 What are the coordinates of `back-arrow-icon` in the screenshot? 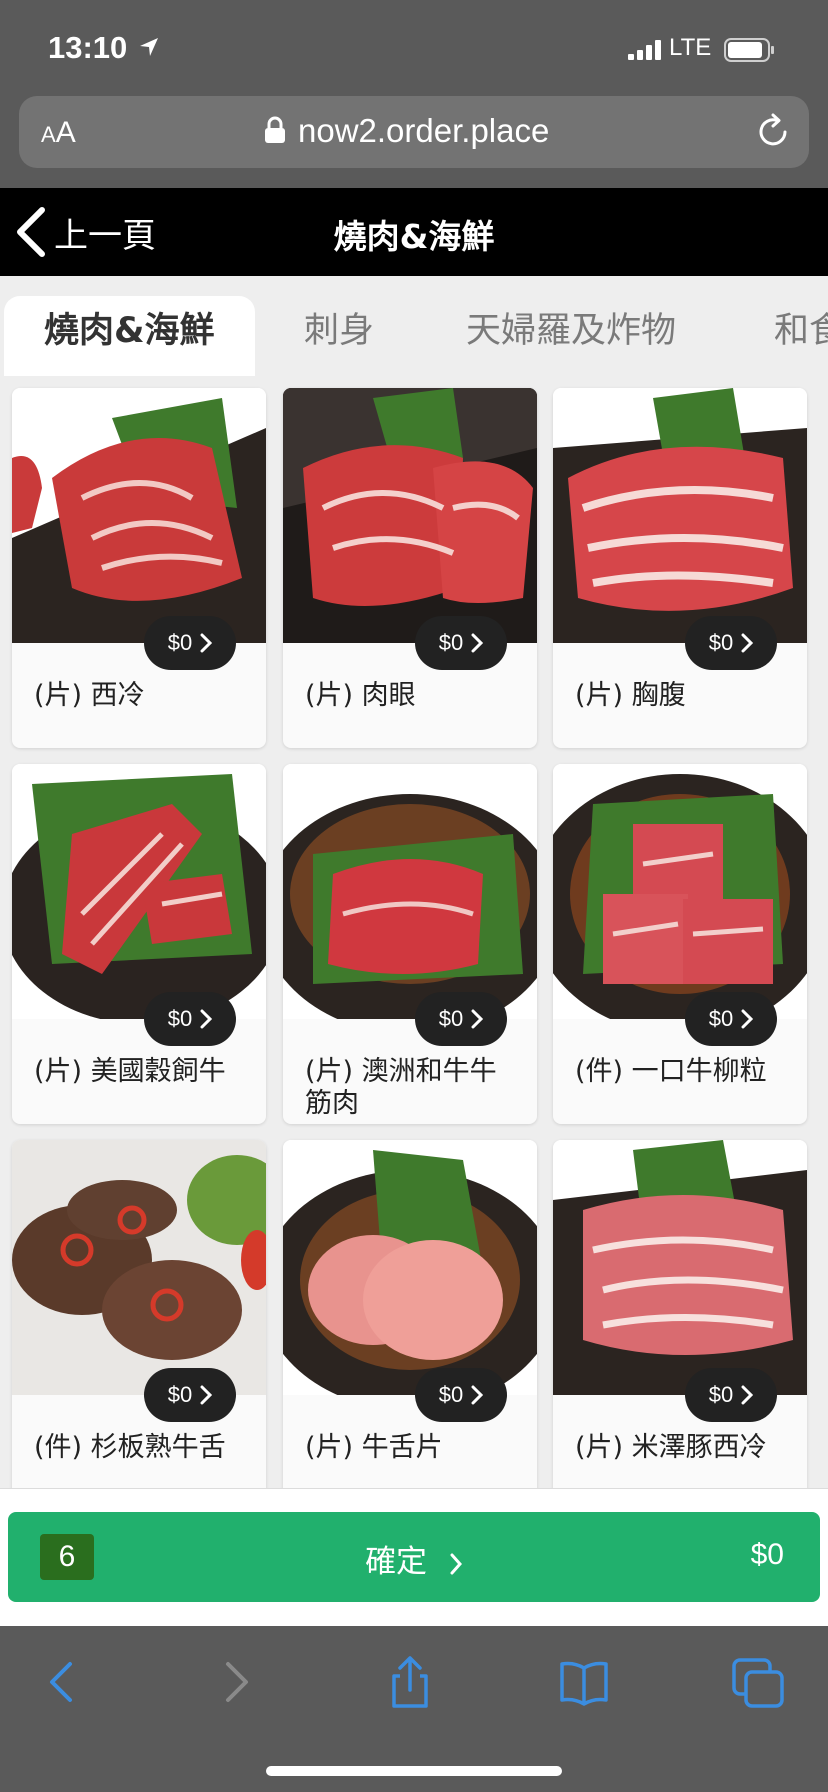 It's located at (62, 1682).